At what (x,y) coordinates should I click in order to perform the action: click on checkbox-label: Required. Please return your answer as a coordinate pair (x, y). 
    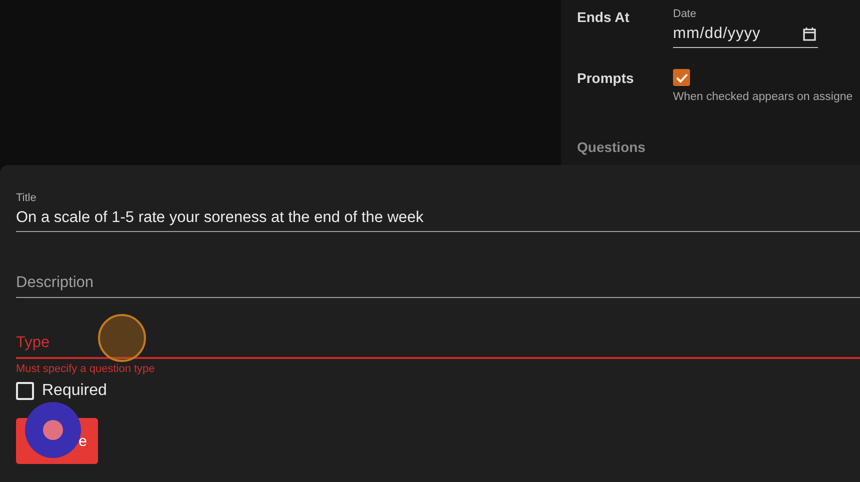
    Looking at the image, I should click on (74, 391).